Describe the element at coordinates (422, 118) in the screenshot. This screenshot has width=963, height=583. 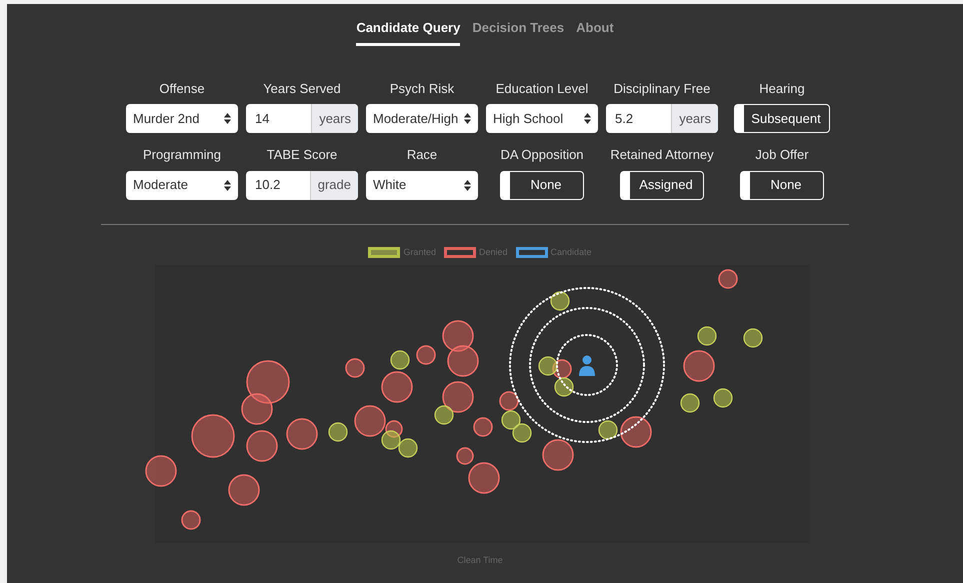
I see `dropdown: Moderate/High` at that location.